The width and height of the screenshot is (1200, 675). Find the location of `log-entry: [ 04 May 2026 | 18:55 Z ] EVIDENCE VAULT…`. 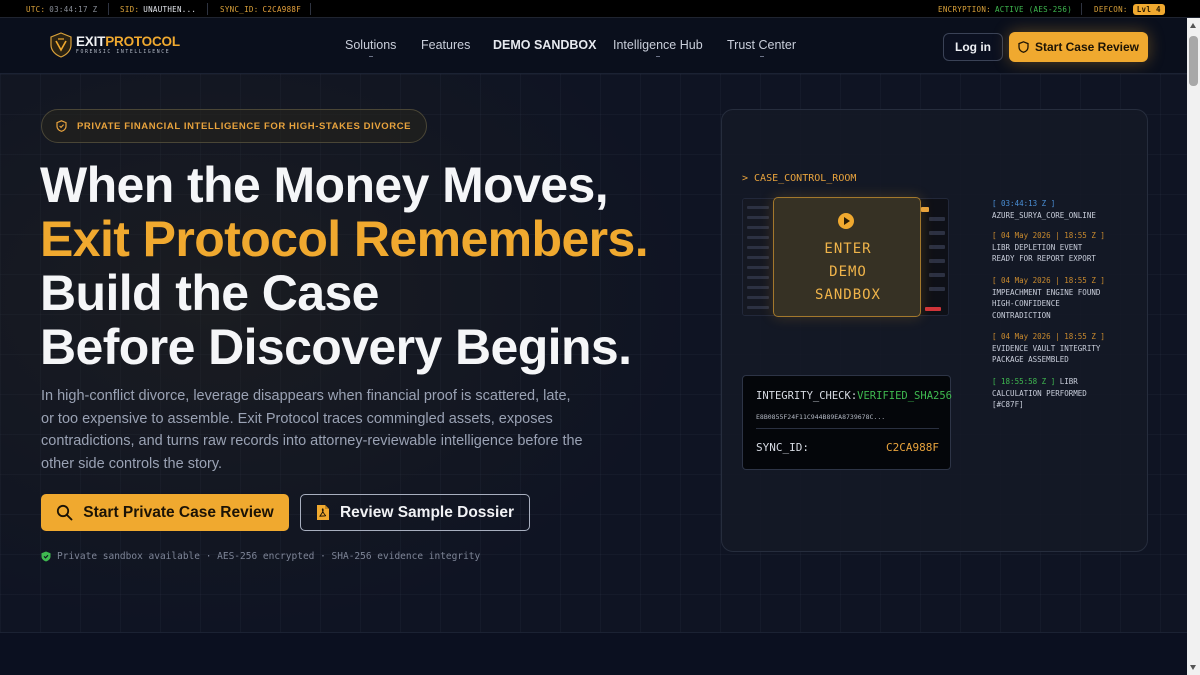

log-entry: [ 04 May 2026 | 18:55 Z ] EVIDENCE VAULT… is located at coordinates (1048, 348).